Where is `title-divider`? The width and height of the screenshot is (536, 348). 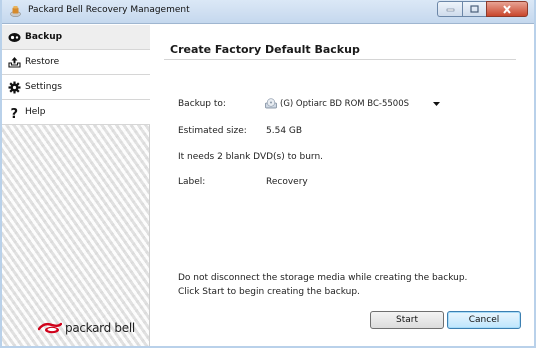 title-divider is located at coordinates (340, 59).